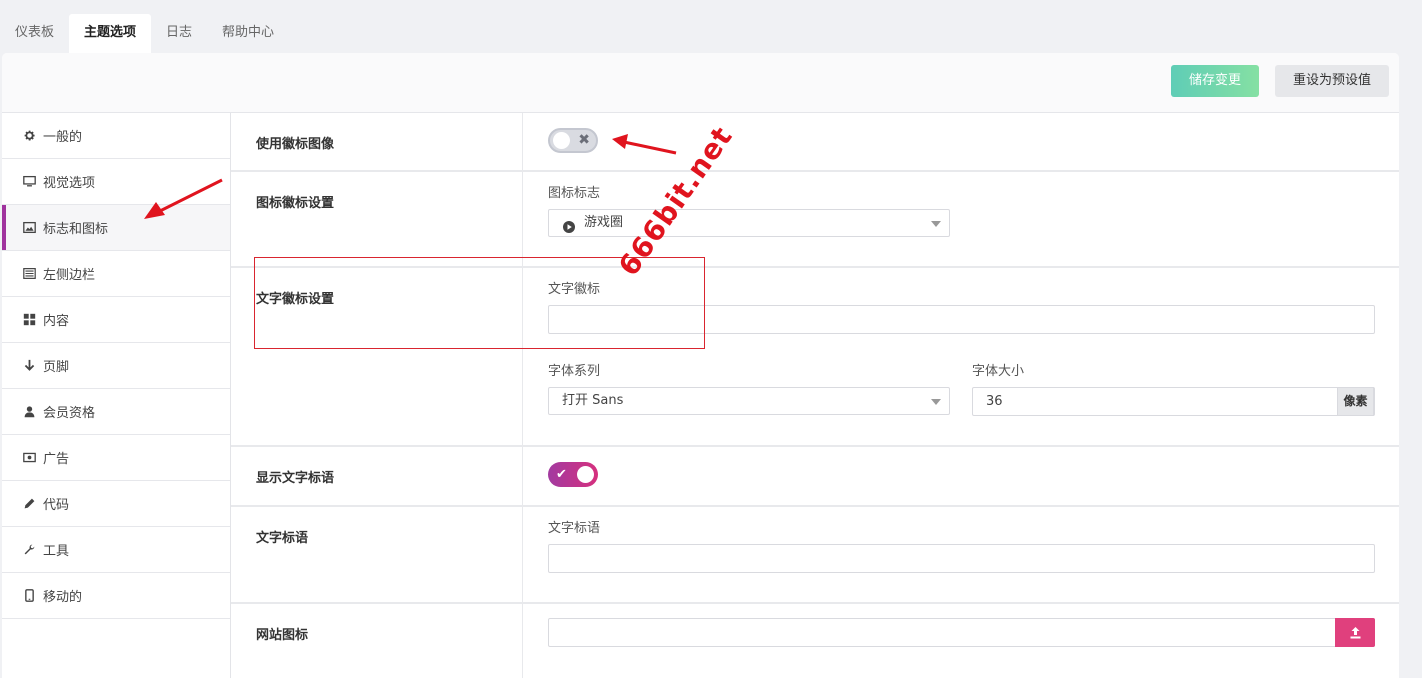 The height and width of the screenshot is (678, 1422). Describe the element at coordinates (116, 182) in the screenshot. I see `sidebar-item-visual: 视觉选项` at that location.